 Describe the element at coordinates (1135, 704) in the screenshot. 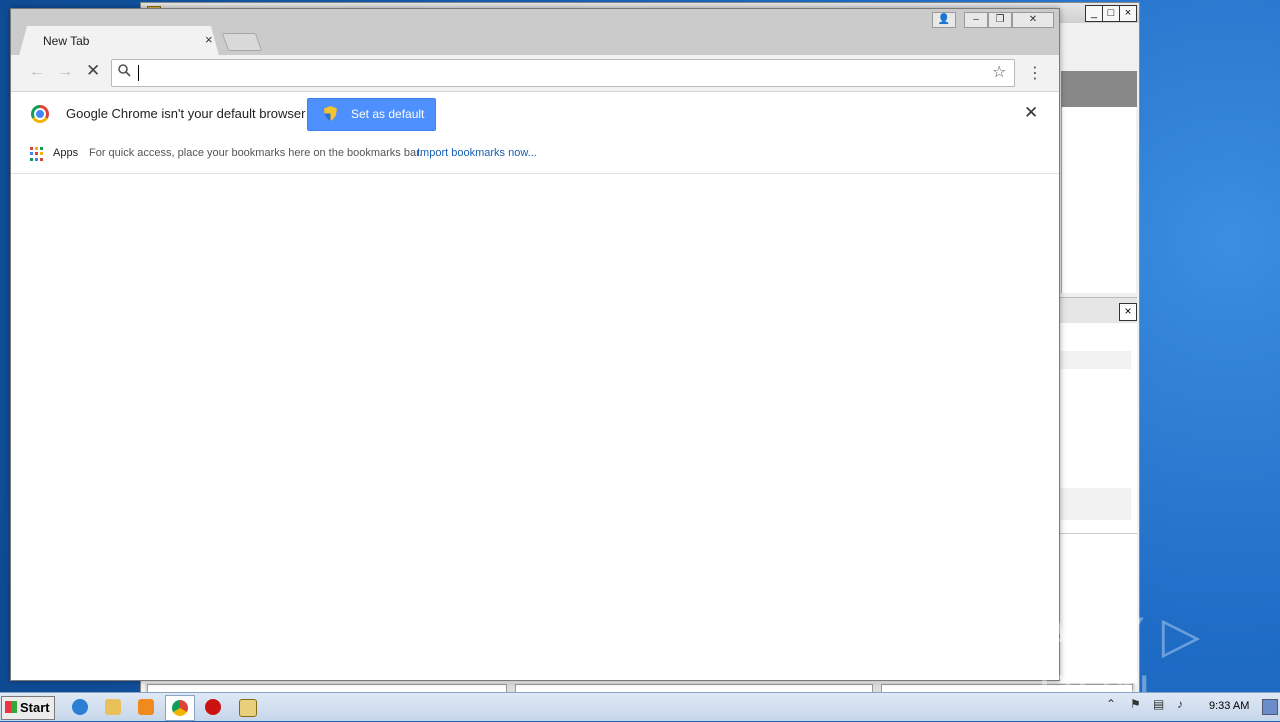

I see `action-center-flag-icon: ⚑` at that location.